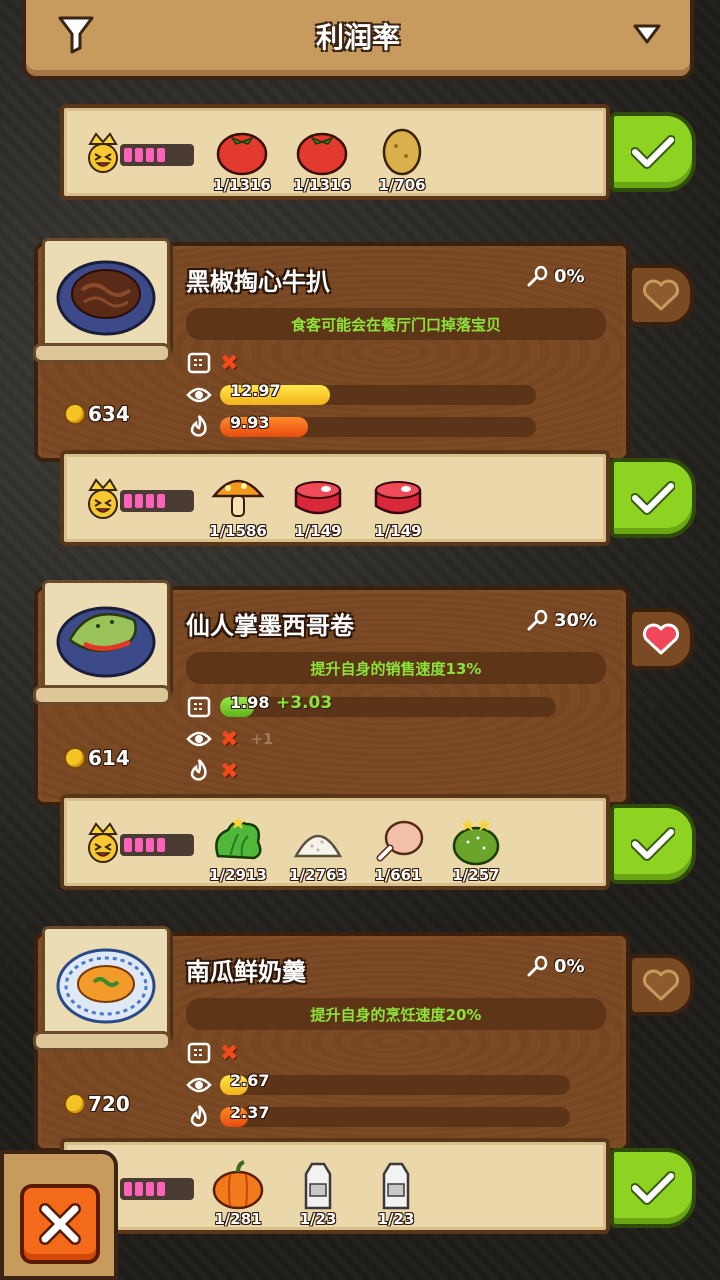  What do you see at coordinates (262, 739) in the screenshot?
I see `appeal-plus: +1` at bounding box center [262, 739].